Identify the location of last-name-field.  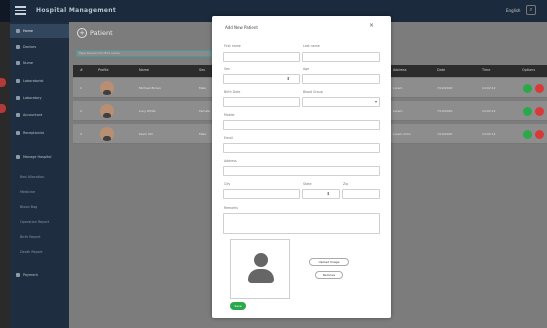
(341, 57).